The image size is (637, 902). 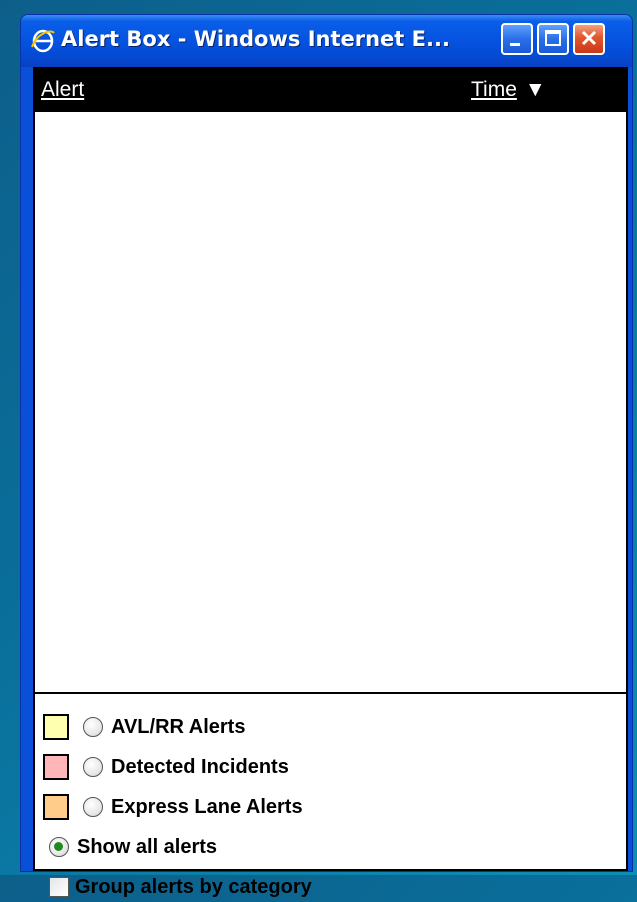 I want to click on column-header-time-label: Time, so click(x=494, y=89).